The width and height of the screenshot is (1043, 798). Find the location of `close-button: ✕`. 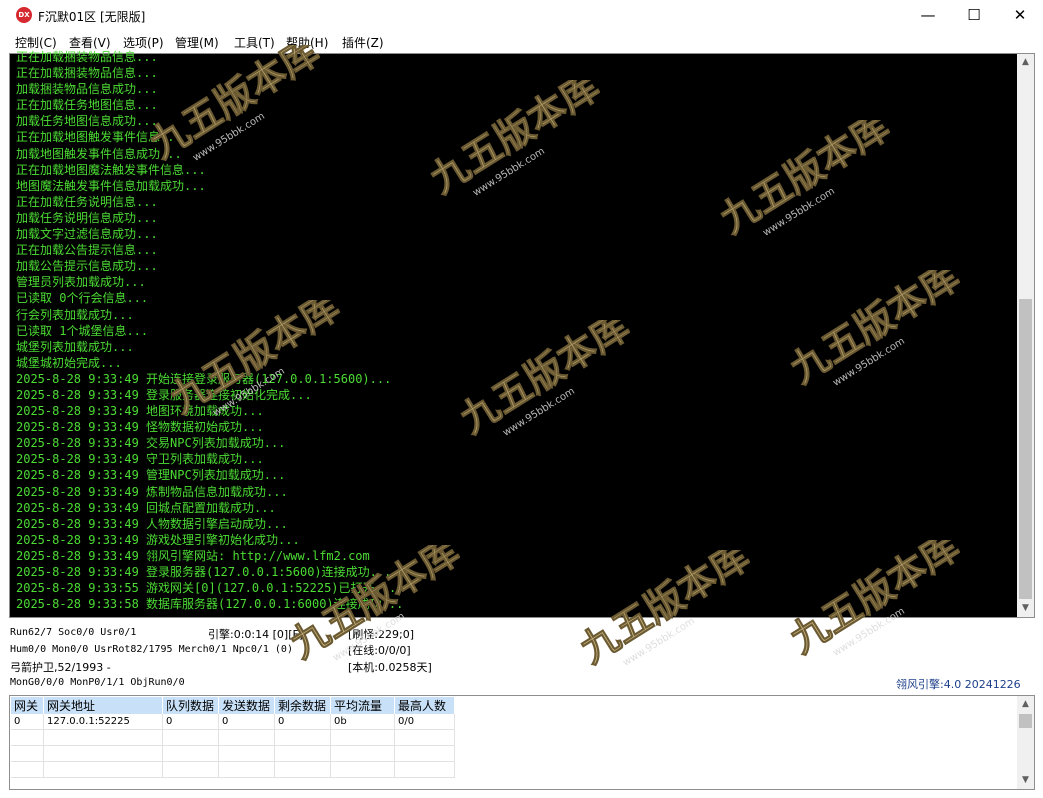

close-button: ✕ is located at coordinates (1020, 15).